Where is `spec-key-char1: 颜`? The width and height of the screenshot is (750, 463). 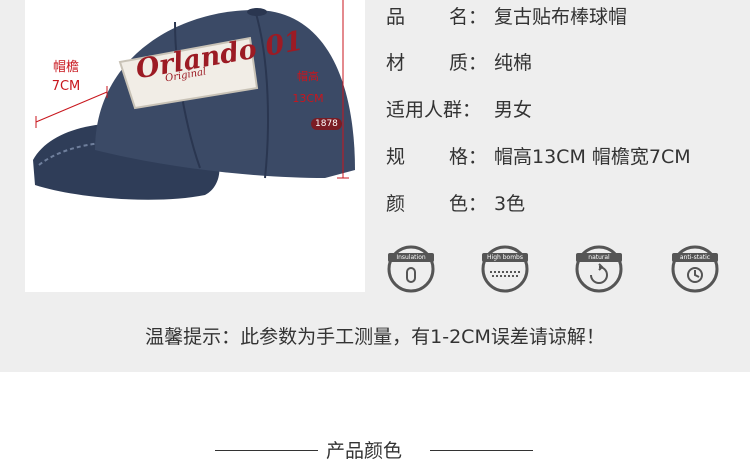
spec-key-char1: 颜 is located at coordinates (396, 204).